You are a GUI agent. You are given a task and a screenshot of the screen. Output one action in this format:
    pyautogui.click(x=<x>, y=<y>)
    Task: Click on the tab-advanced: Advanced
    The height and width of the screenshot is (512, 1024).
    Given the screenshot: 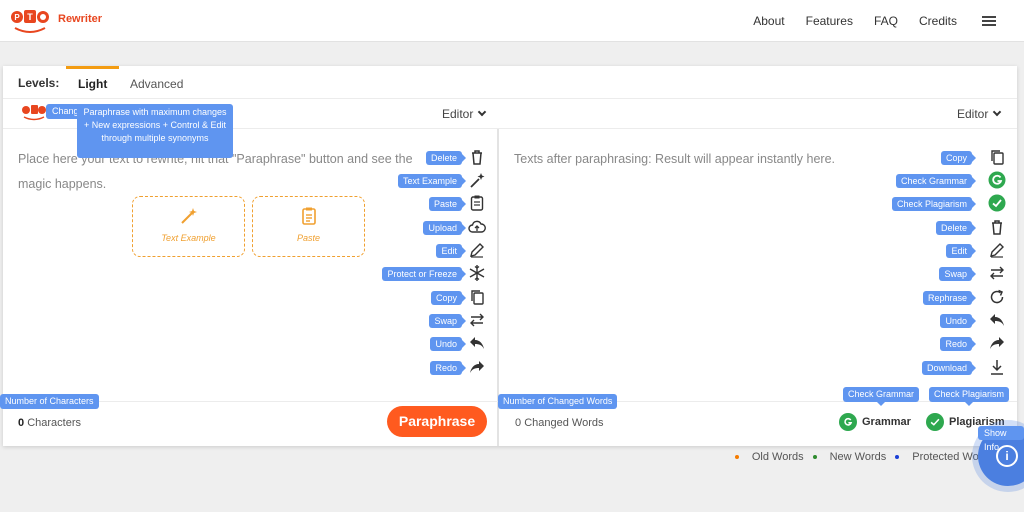 What is the action you would take?
    pyautogui.click(x=156, y=84)
    